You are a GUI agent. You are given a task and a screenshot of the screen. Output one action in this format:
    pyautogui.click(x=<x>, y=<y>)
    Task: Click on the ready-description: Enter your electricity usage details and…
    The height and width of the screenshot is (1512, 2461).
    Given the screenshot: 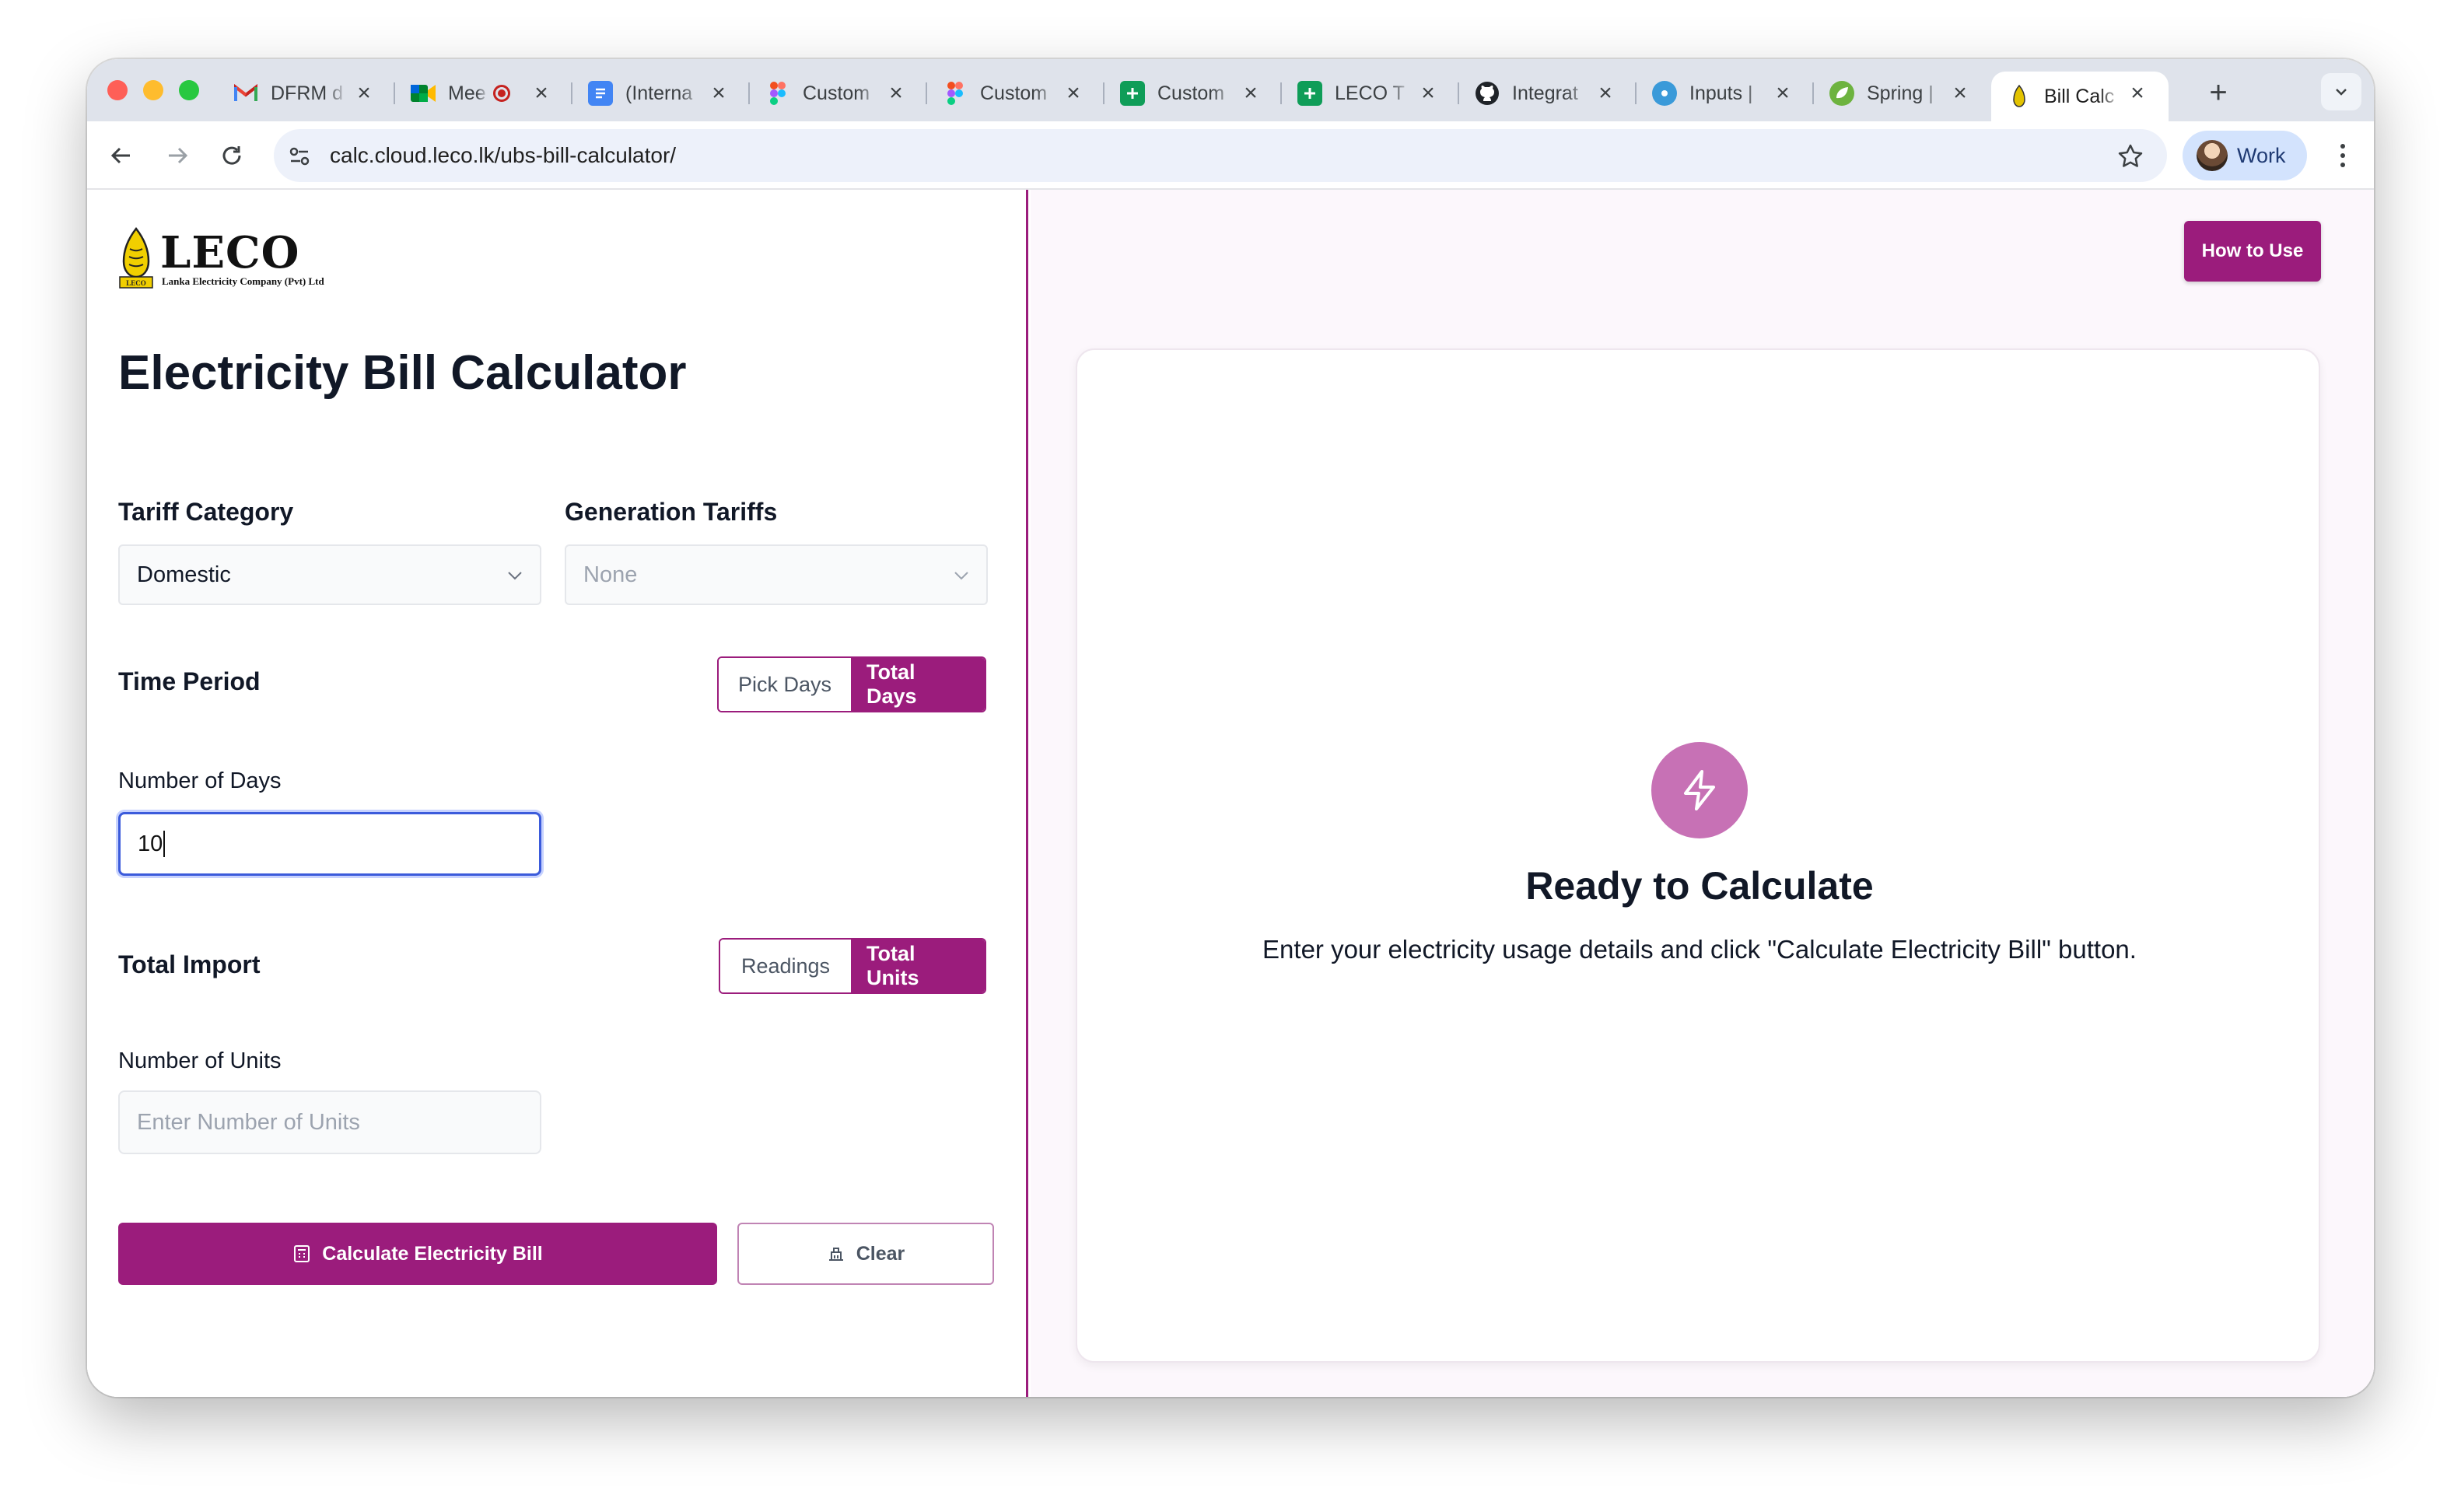 What is the action you would take?
    pyautogui.click(x=1699, y=950)
    